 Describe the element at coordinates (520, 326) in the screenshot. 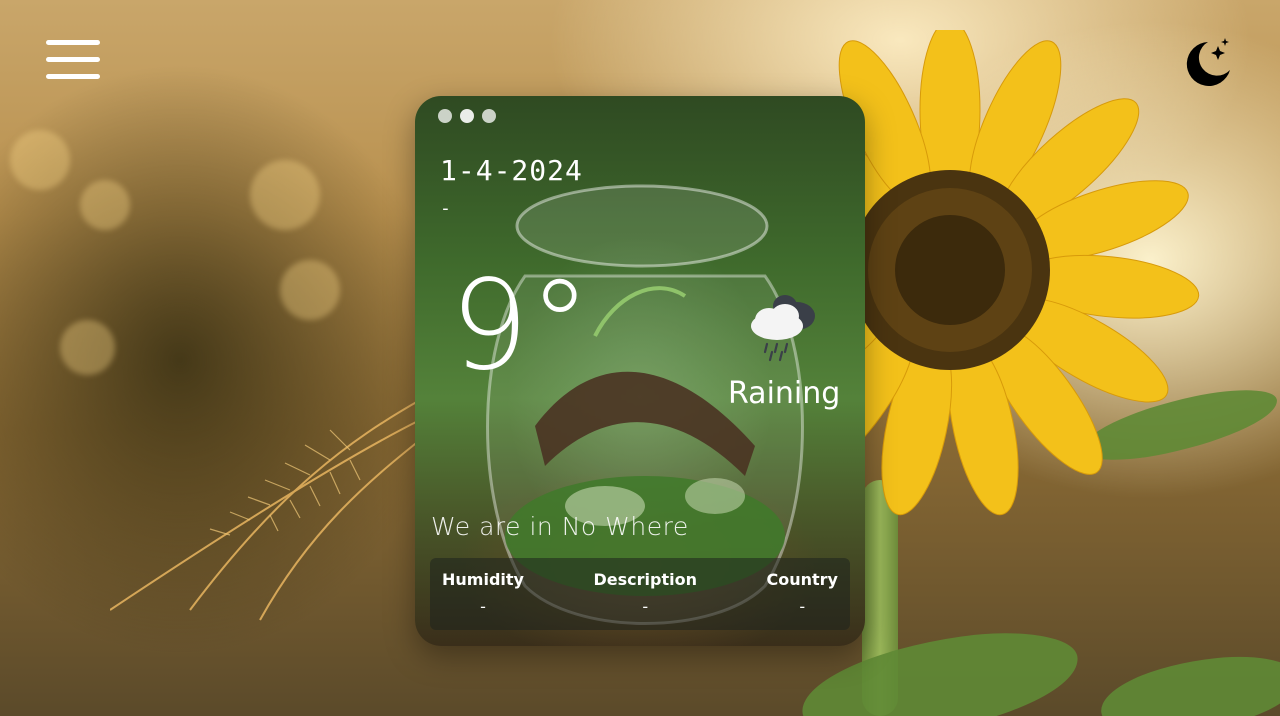

I see `temperature-value: 9°` at that location.